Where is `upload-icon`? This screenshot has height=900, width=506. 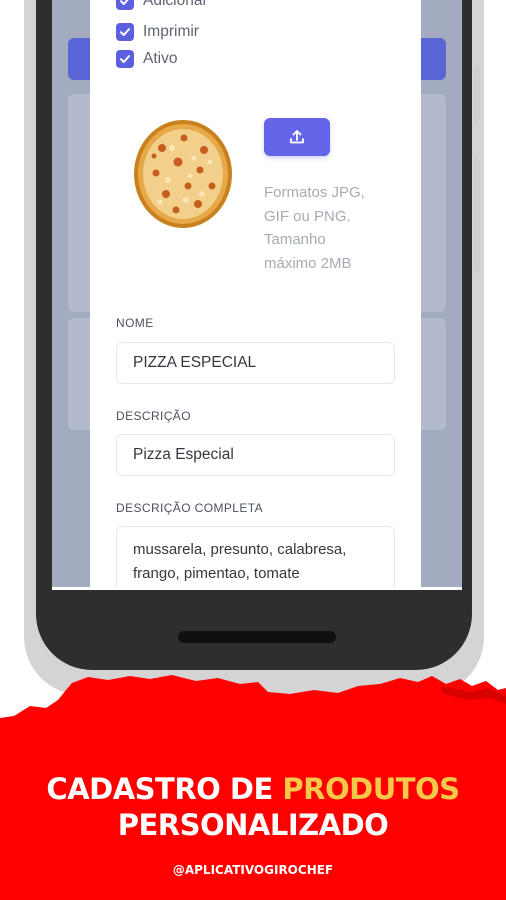
upload-icon is located at coordinates (297, 137).